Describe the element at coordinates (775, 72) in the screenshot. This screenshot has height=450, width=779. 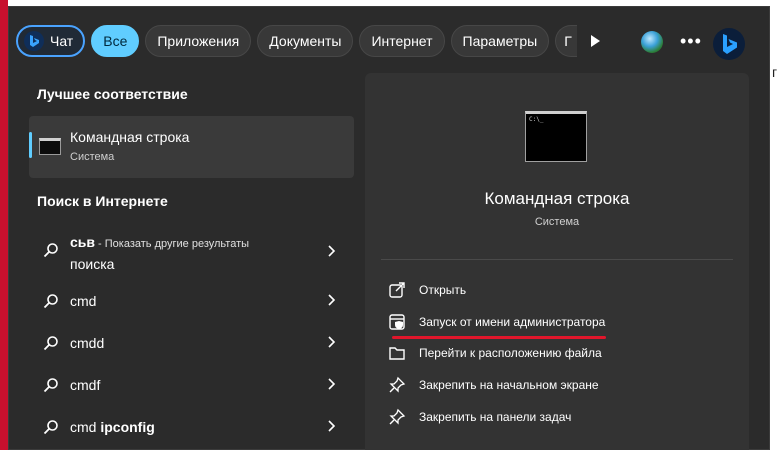
I see `background-window-text: г` at that location.